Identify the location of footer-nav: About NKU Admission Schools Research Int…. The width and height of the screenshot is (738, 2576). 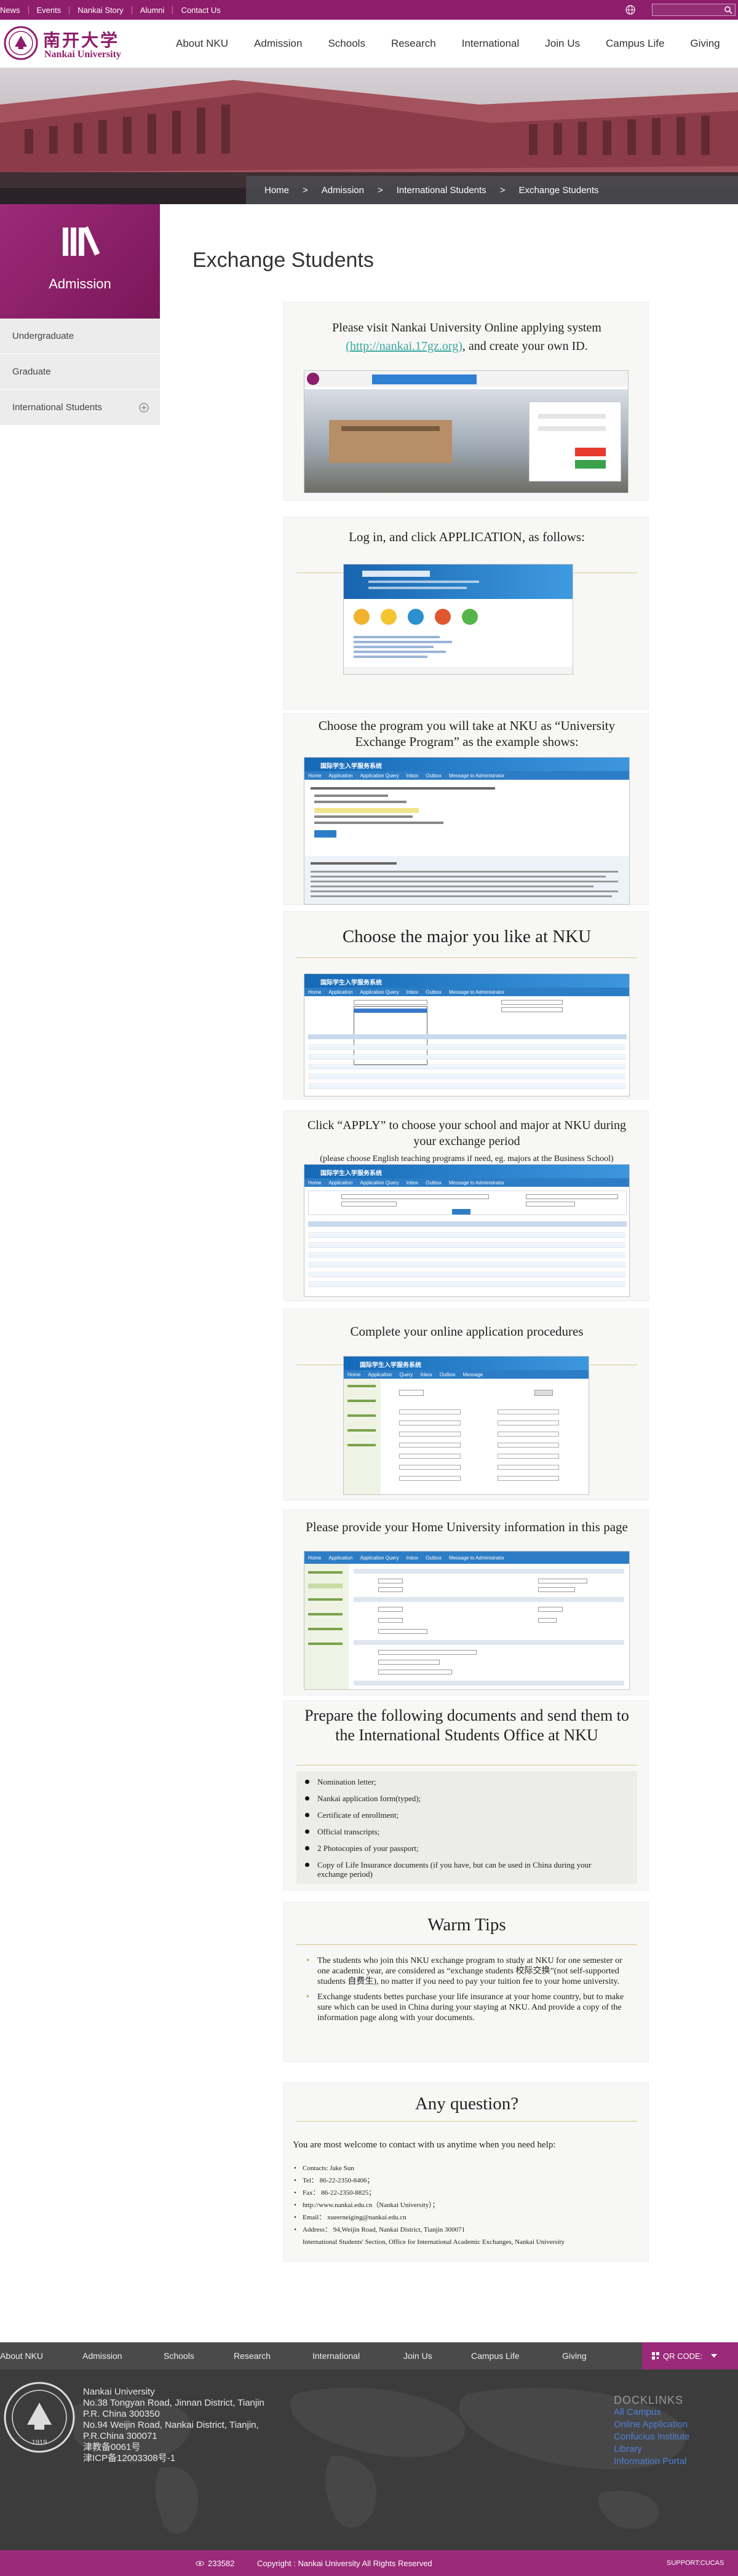
(369, 2355).